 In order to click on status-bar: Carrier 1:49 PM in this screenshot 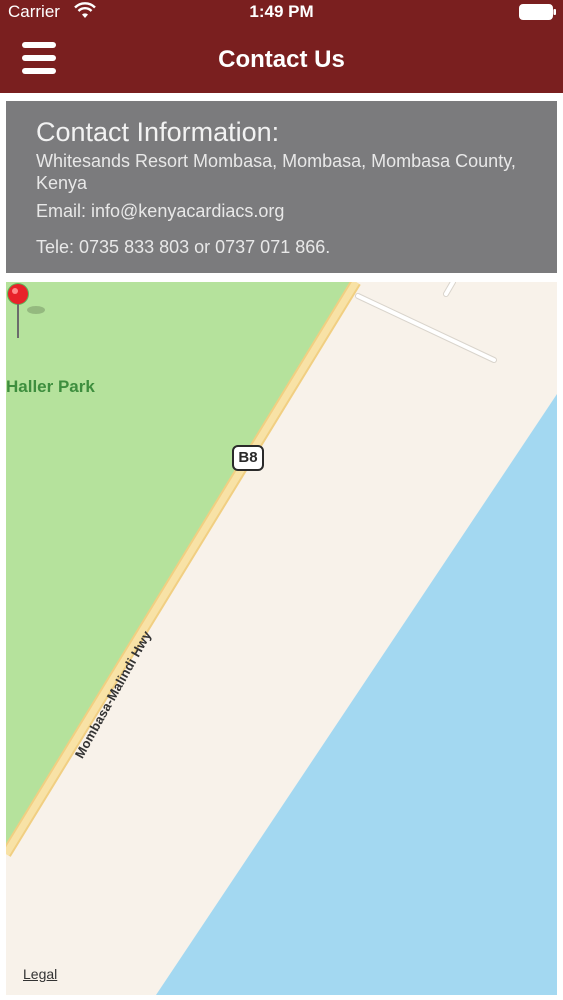, I will do `click(281, 13)`.